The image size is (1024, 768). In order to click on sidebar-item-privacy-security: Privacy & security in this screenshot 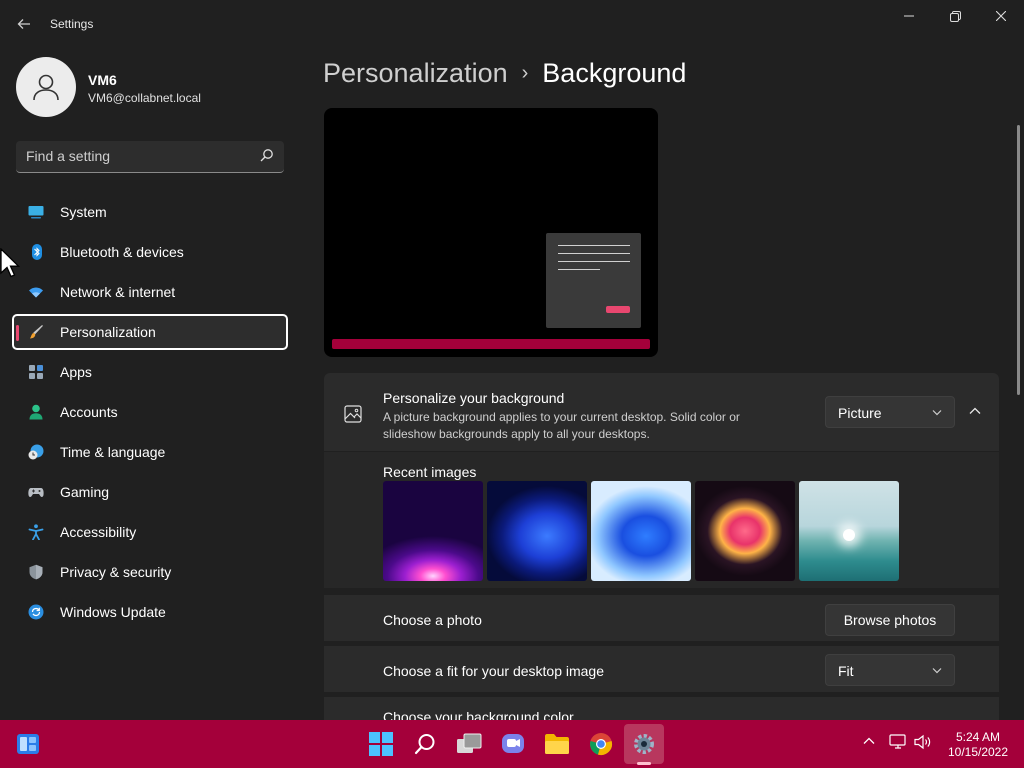, I will do `click(150, 572)`.